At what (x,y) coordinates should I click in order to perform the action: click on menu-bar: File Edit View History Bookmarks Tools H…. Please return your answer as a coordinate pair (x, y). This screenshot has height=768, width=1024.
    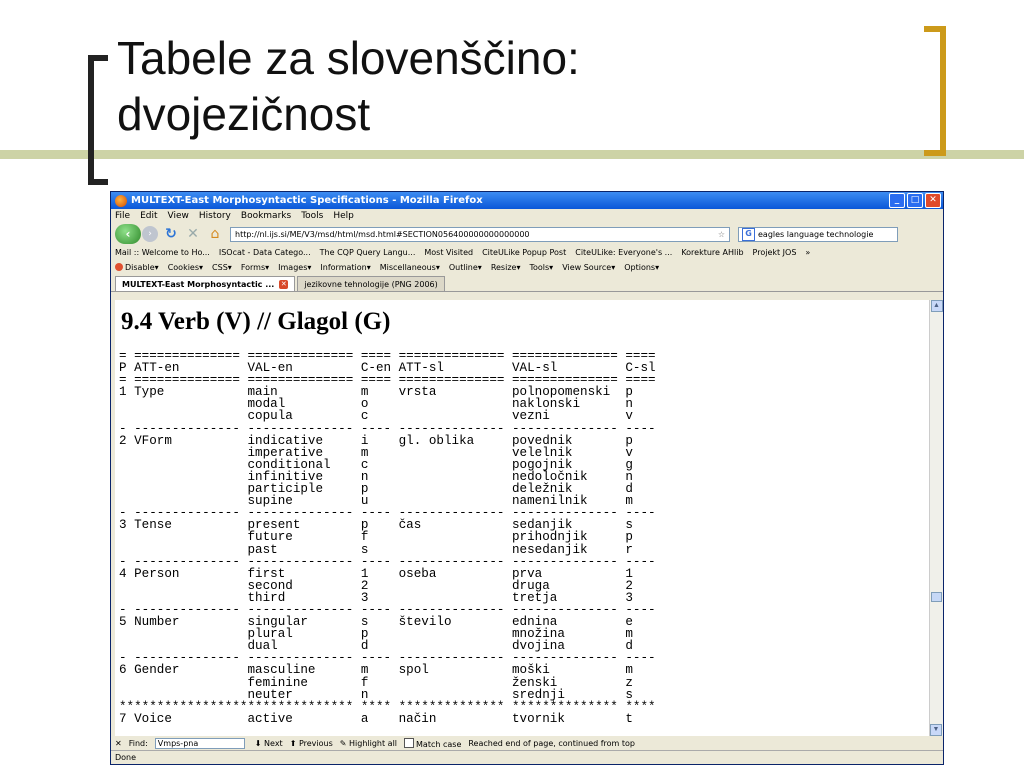
    Looking at the image, I should click on (527, 216).